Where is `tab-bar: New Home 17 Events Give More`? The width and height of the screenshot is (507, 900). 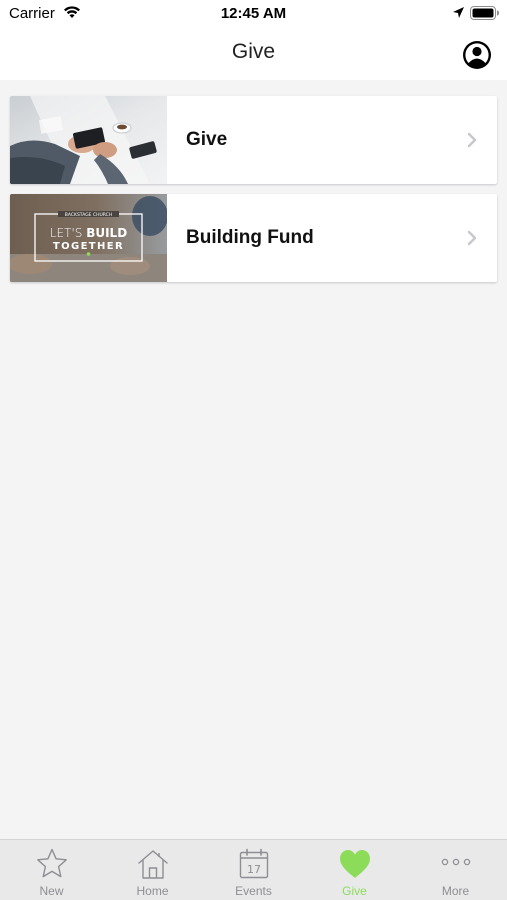
tab-bar: New Home 17 Events Give More is located at coordinates (253, 869).